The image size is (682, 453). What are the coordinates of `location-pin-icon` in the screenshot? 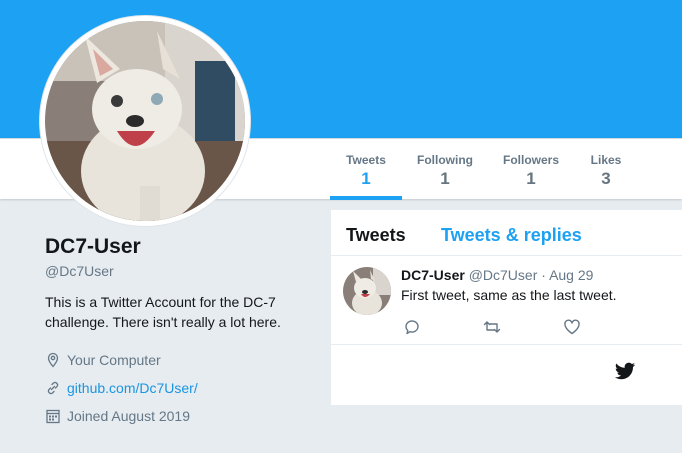 It's located at (53, 360).